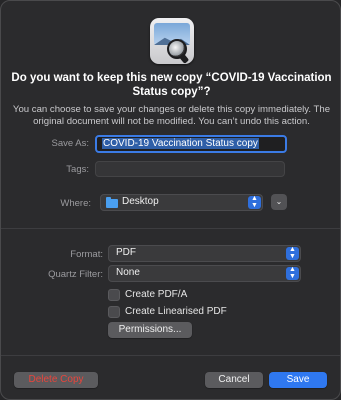 This screenshot has height=400, width=341. What do you see at coordinates (70, 143) in the screenshot?
I see `save-as-label: Save As:` at bounding box center [70, 143].